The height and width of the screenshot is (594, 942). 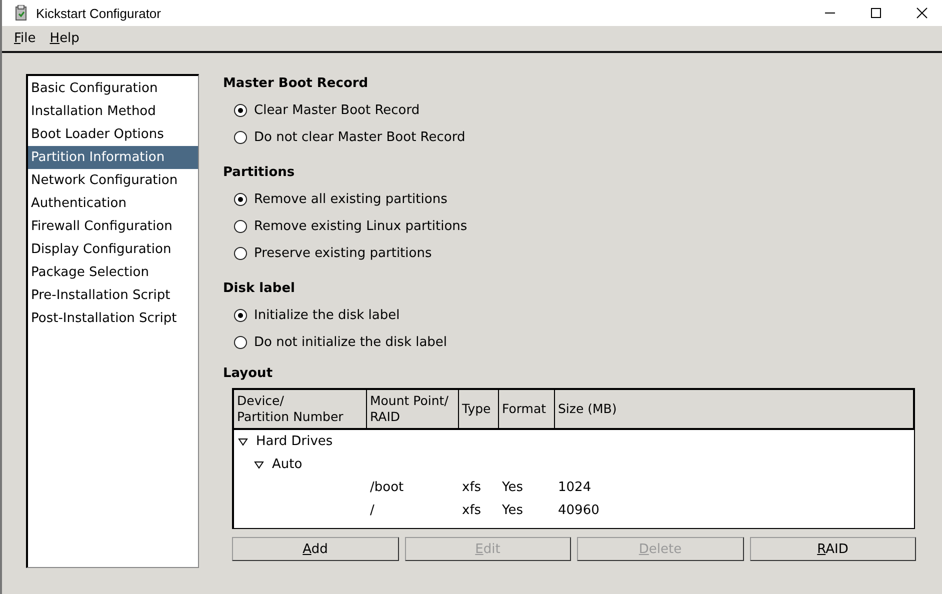 What do you see at coordinates (876, 13) in the screenshot?
I see `maximize-icon` at bounding box center [876, 13].